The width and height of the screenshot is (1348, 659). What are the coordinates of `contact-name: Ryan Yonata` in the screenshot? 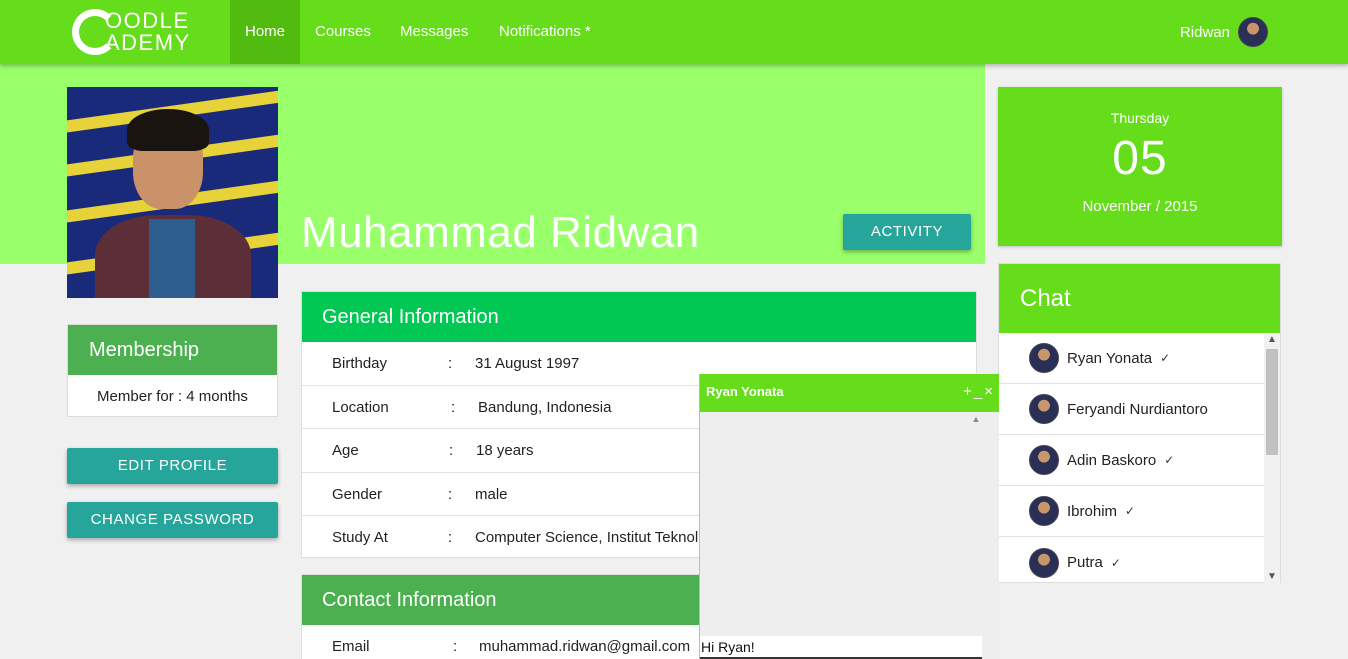 It's located at (1110, 358).